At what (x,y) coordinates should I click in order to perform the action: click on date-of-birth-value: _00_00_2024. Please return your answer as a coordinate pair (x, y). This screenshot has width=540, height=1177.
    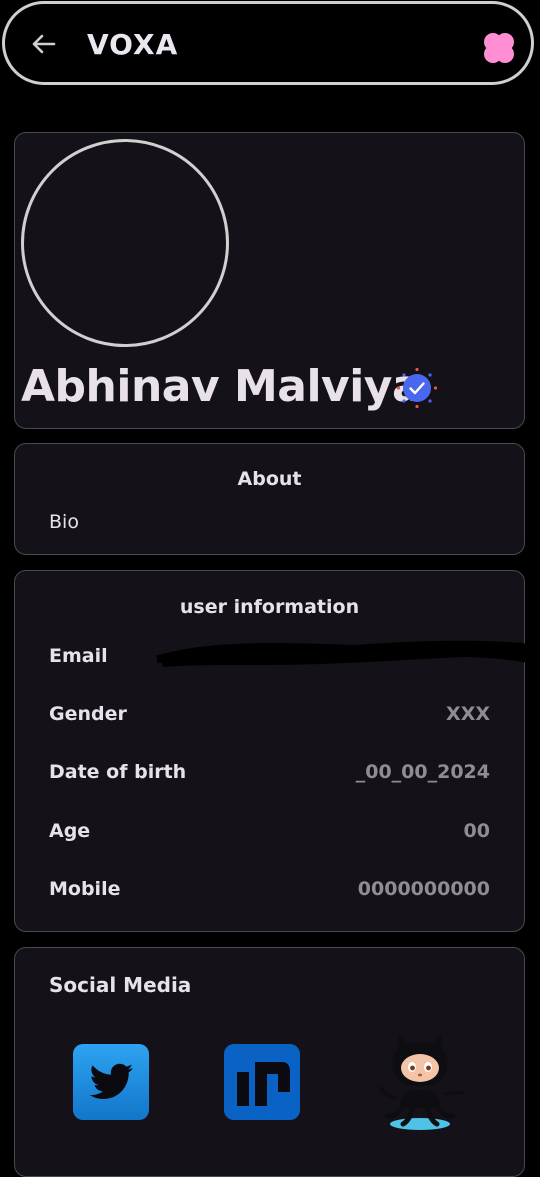
    Looking at the image, I should click on (422, 772).